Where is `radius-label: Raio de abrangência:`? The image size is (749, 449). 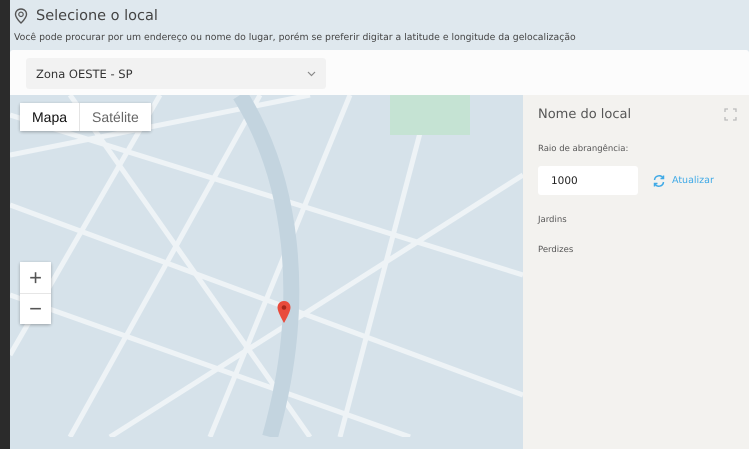
radius-label: Raio de abrangência: is located at coordinates (584, 149).